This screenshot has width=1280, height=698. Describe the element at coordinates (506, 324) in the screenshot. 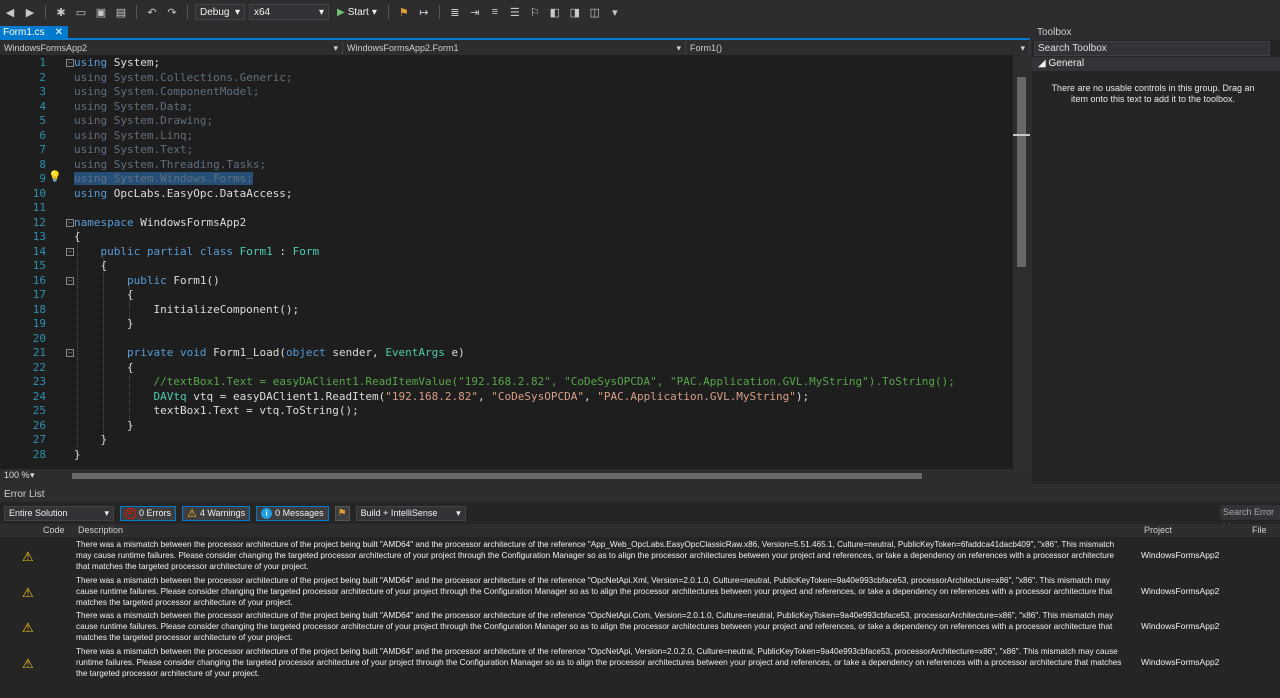

I see `code-line: 19 }` at that location.